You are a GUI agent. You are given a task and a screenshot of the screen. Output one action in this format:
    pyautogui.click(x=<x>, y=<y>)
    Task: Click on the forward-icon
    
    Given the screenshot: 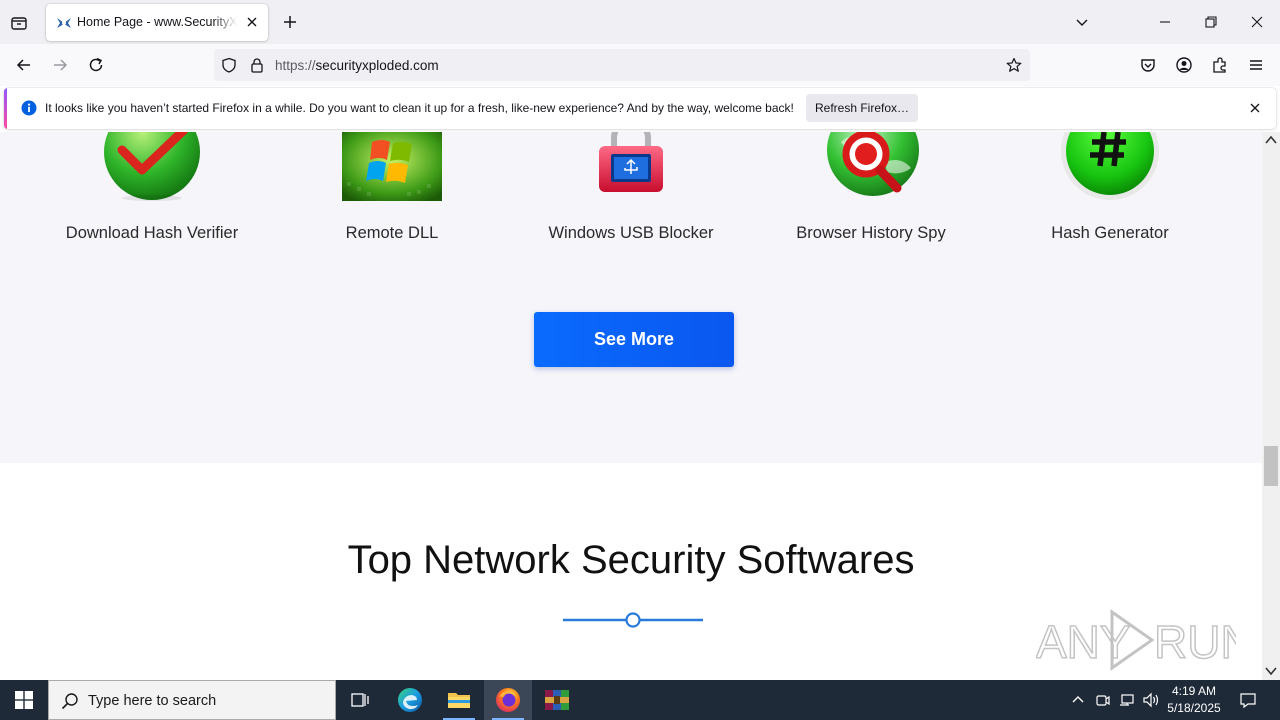 What is the action you would take?
    pyautogui.click(x=60, y=65)
    